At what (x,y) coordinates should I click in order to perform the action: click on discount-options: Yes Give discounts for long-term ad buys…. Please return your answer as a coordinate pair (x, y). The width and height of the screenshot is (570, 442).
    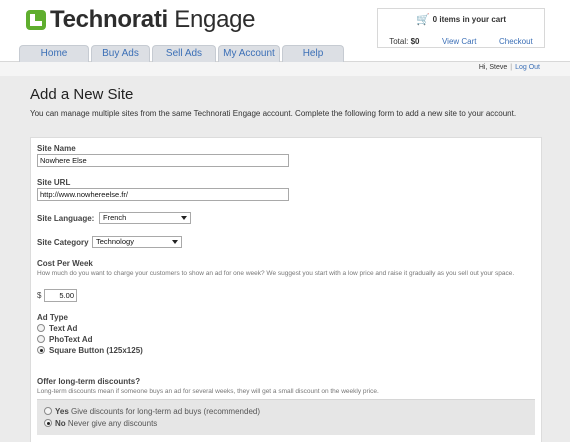
    Looking at the image, I should click on (286, 417).